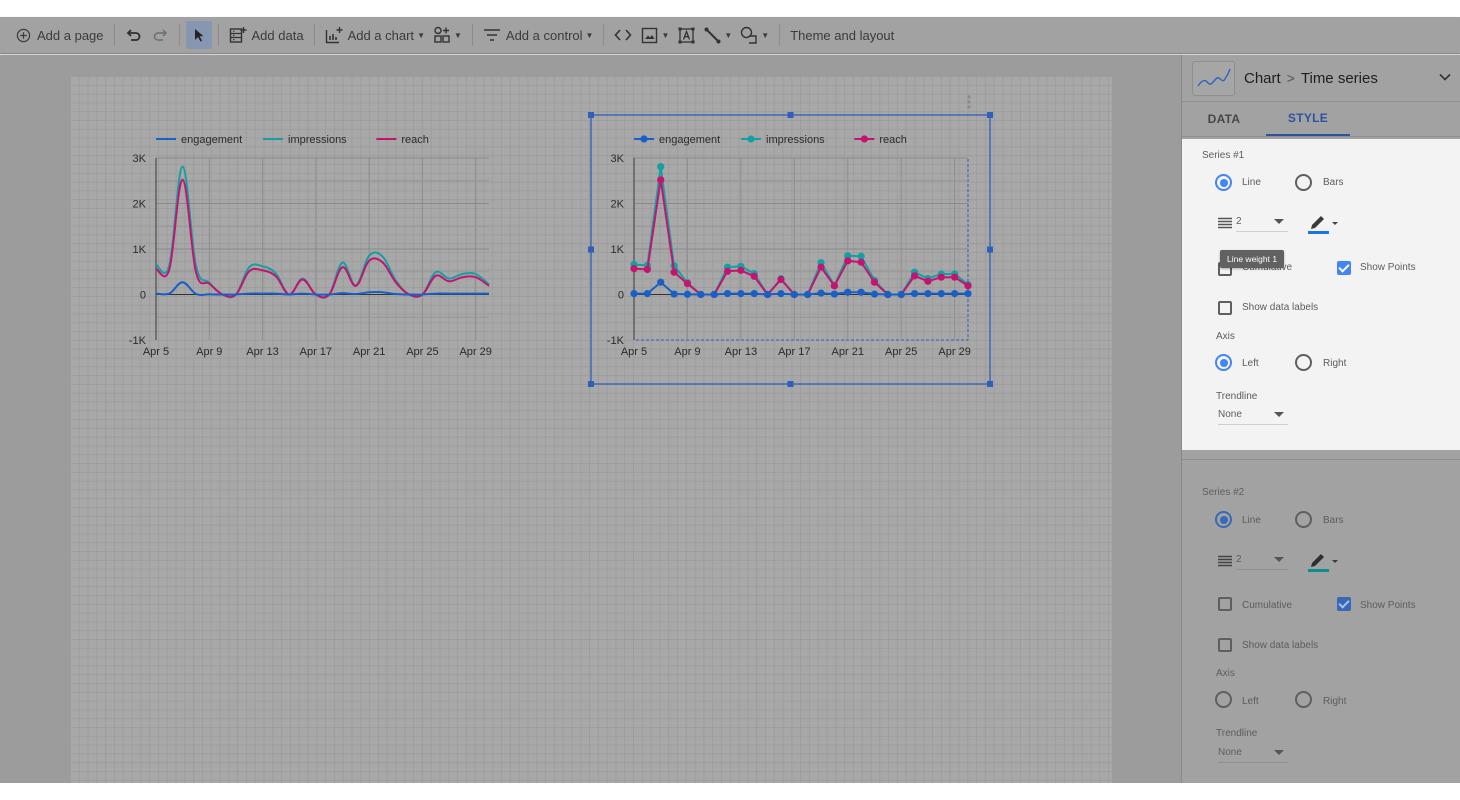 This screenshot has width=1460, height=800. I want to click on series-2-trendline-select: None, so click(1253, 753).